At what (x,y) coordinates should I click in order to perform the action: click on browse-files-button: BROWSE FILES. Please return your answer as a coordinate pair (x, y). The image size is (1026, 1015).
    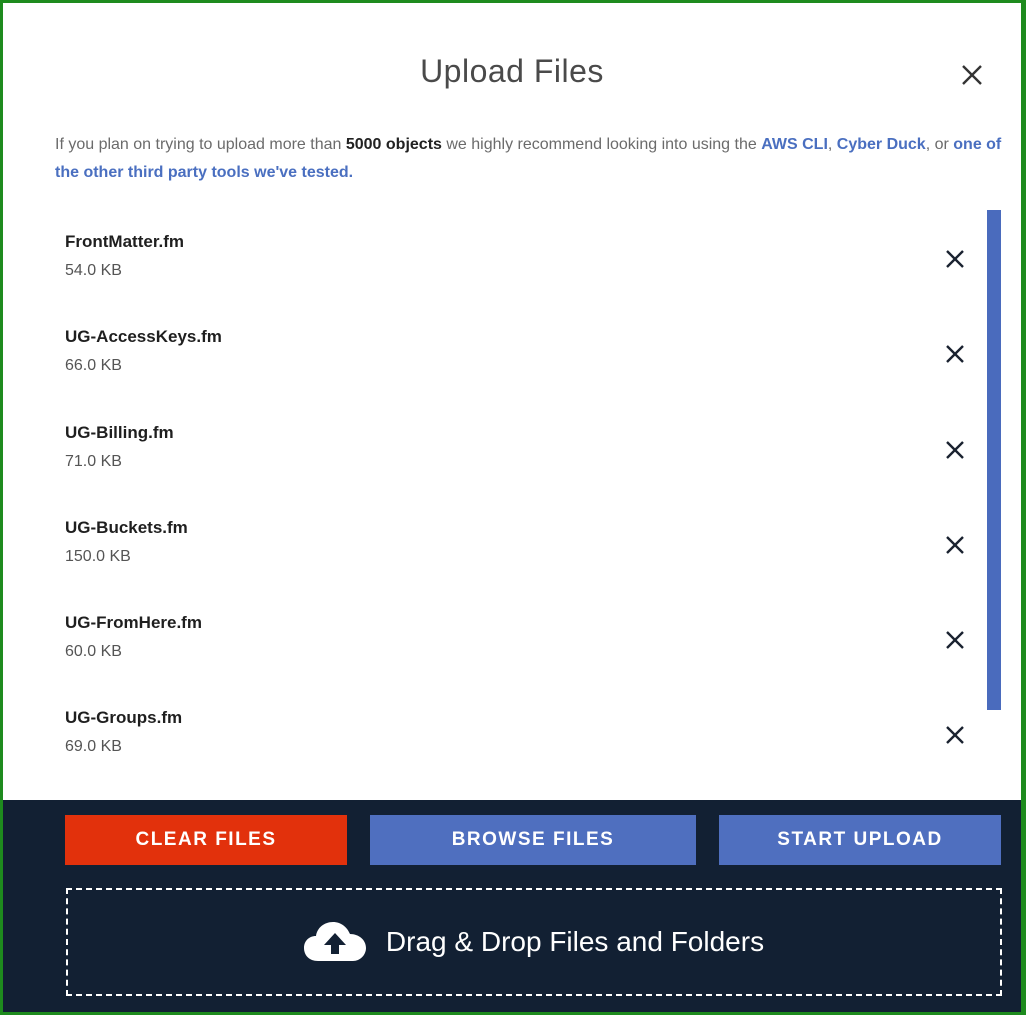
    Looking at the image, I should click on (533, 840).